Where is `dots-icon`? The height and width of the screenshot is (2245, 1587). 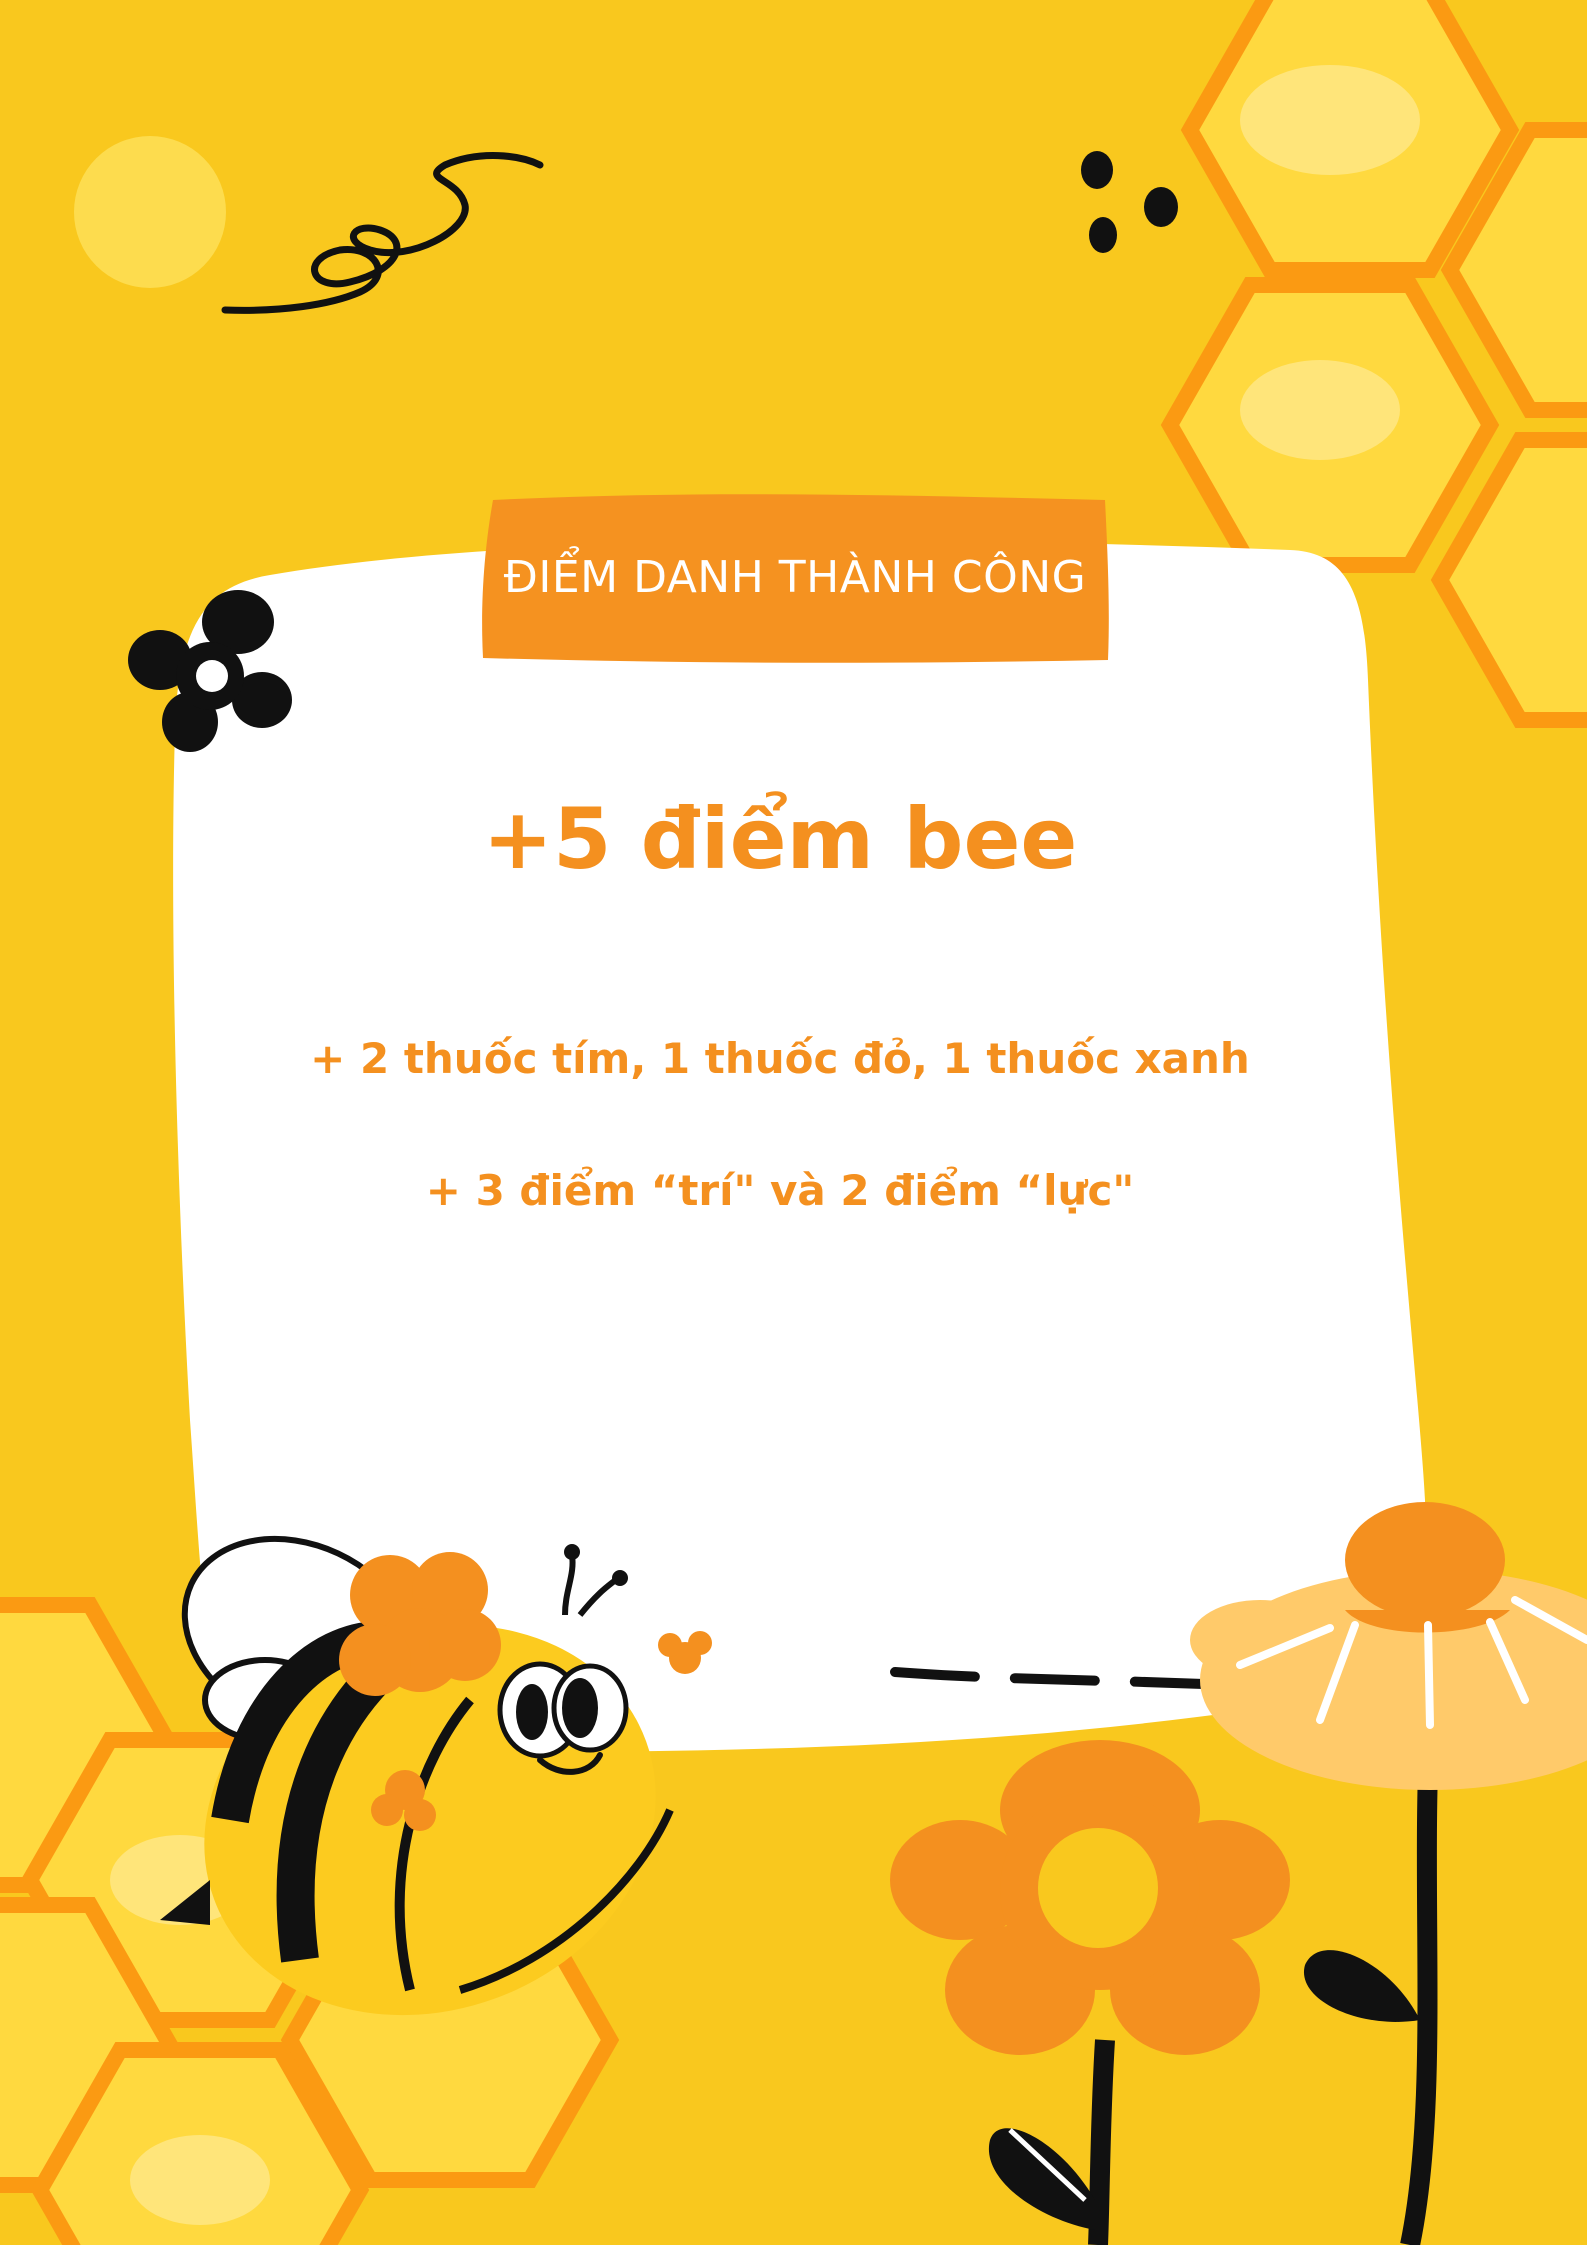 dots-icon is located at coordinates (1129, 202).